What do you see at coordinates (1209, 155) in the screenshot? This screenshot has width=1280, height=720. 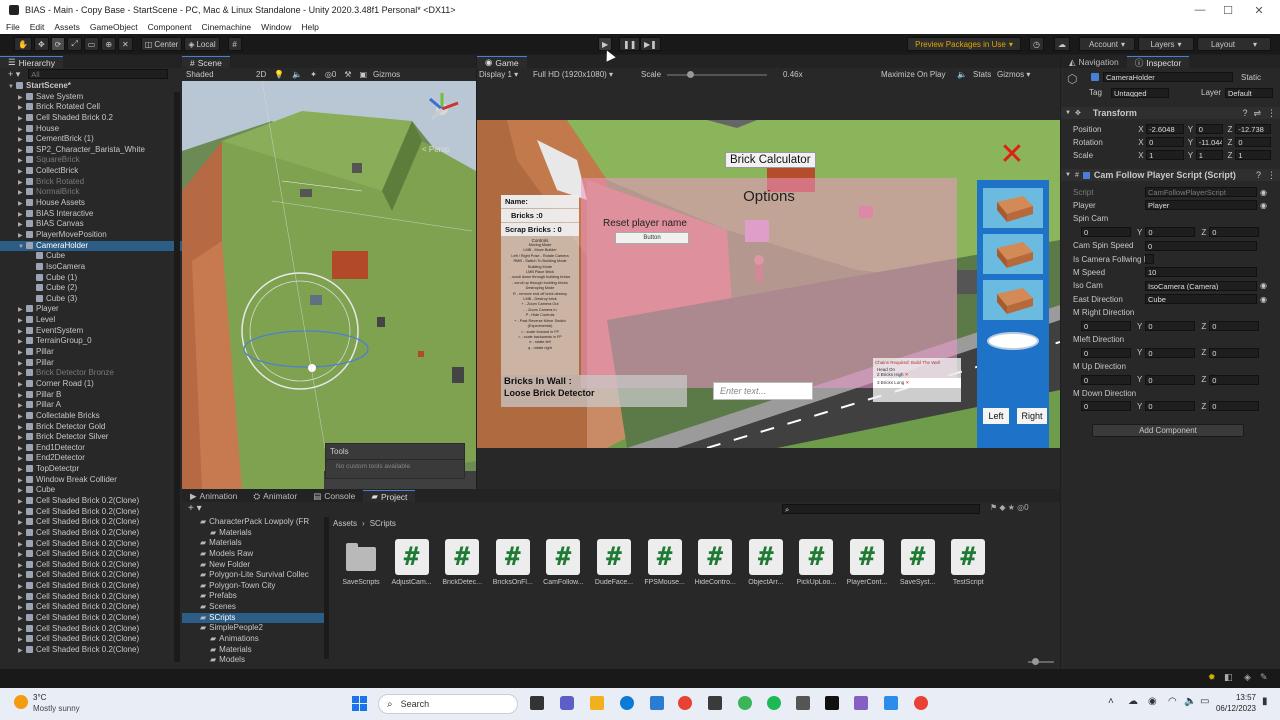 I see `scale-y-field: 1` at bounding box center [1209, 155].